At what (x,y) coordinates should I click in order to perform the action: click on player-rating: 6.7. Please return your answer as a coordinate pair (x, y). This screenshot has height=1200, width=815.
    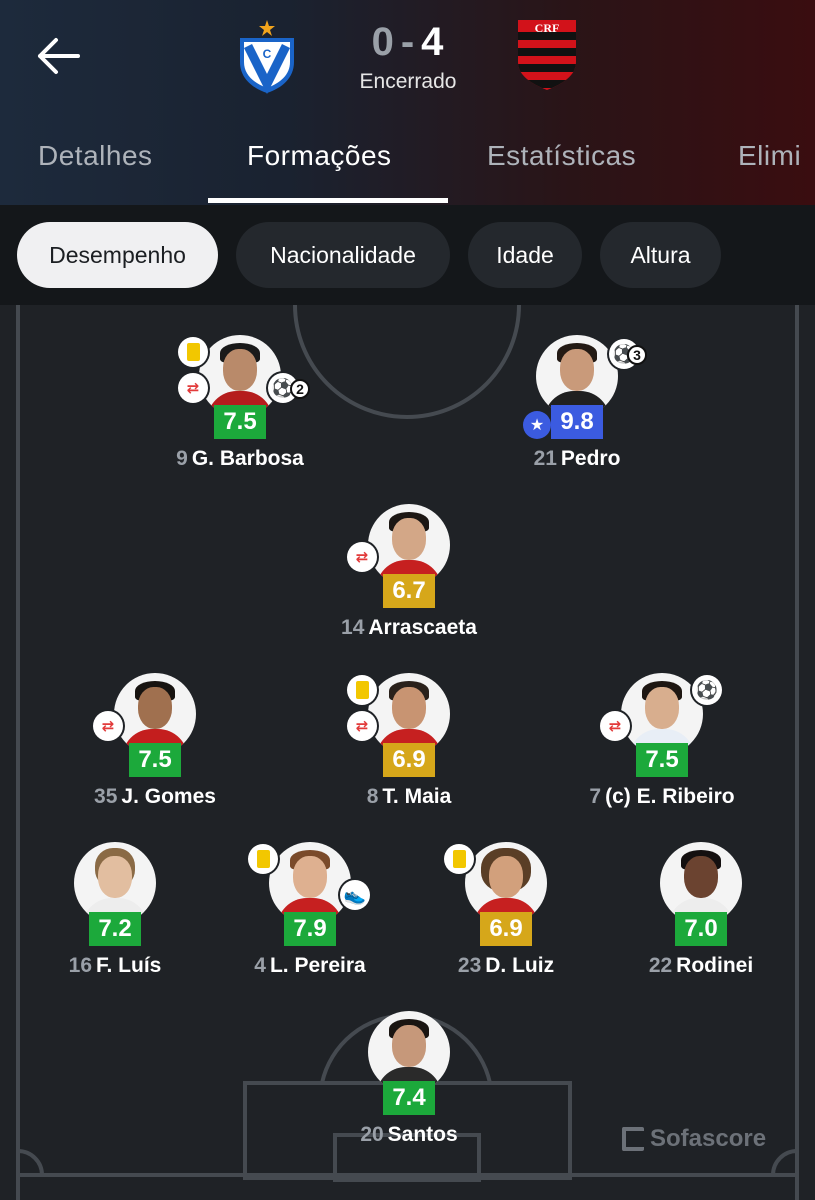
    Looking at the image, I should click on (409, 591).